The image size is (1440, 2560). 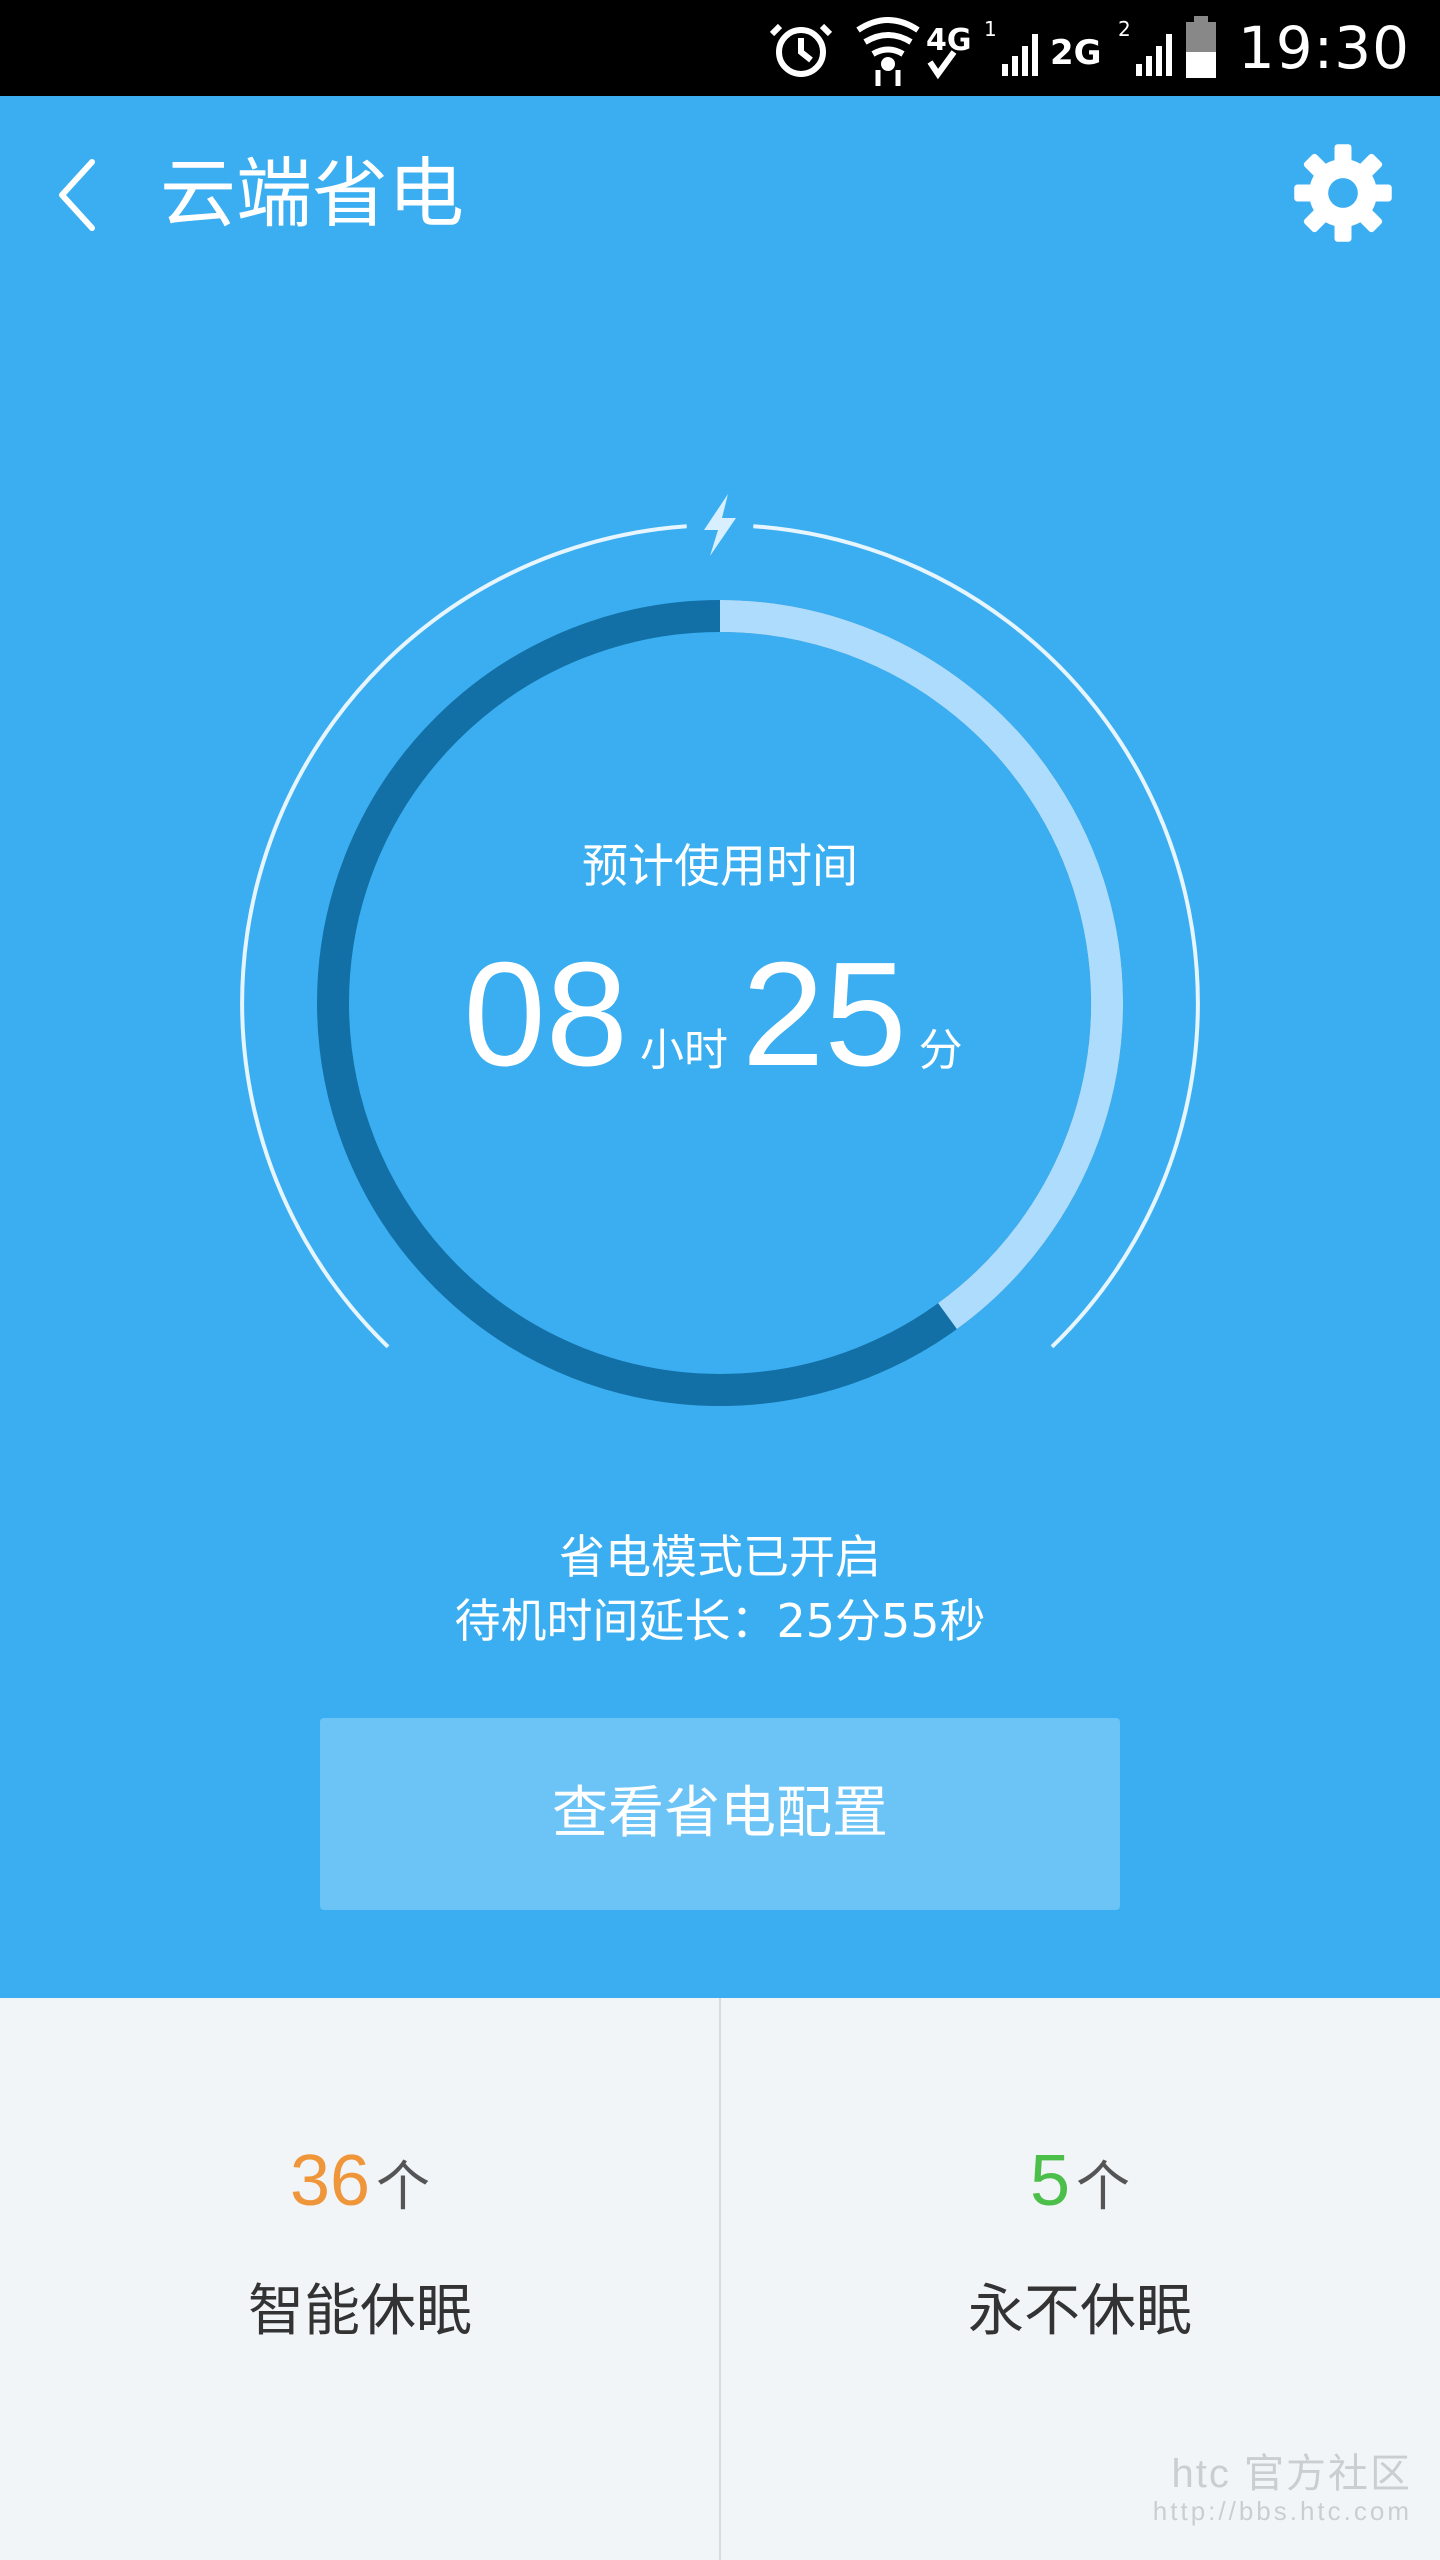 I want to click on view-config-button: 查看省电配置, so click(x=720, y=1814).